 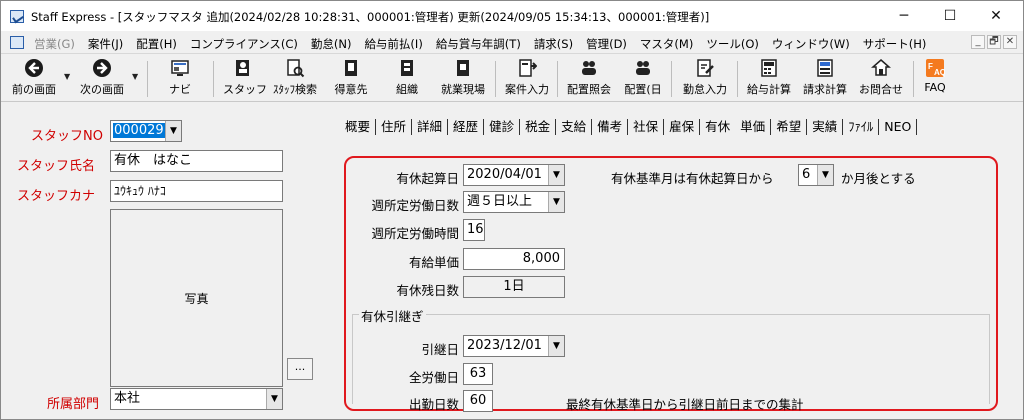 I want to click on site-button: 就業現場, so click(x=463, y=79).